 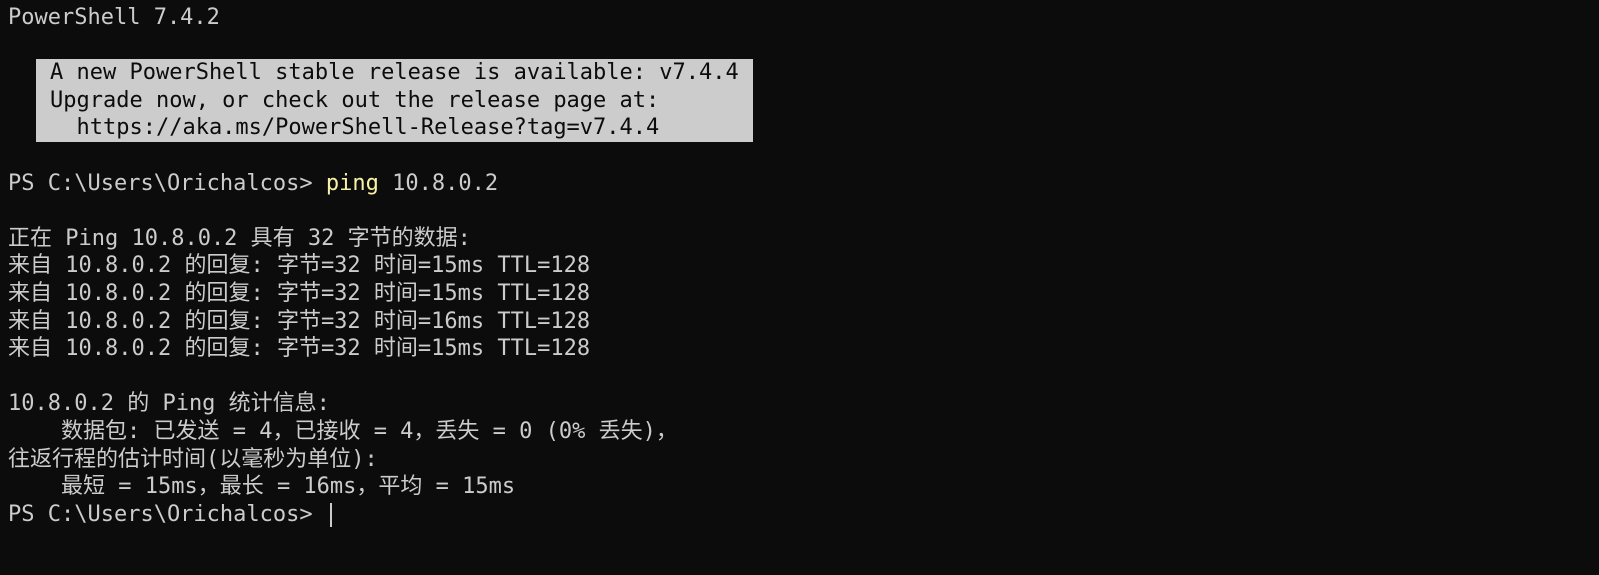 I want to click on stats-header: 10.8.0.2 的 Ping 统计信息:, so click(x=169, y=404).